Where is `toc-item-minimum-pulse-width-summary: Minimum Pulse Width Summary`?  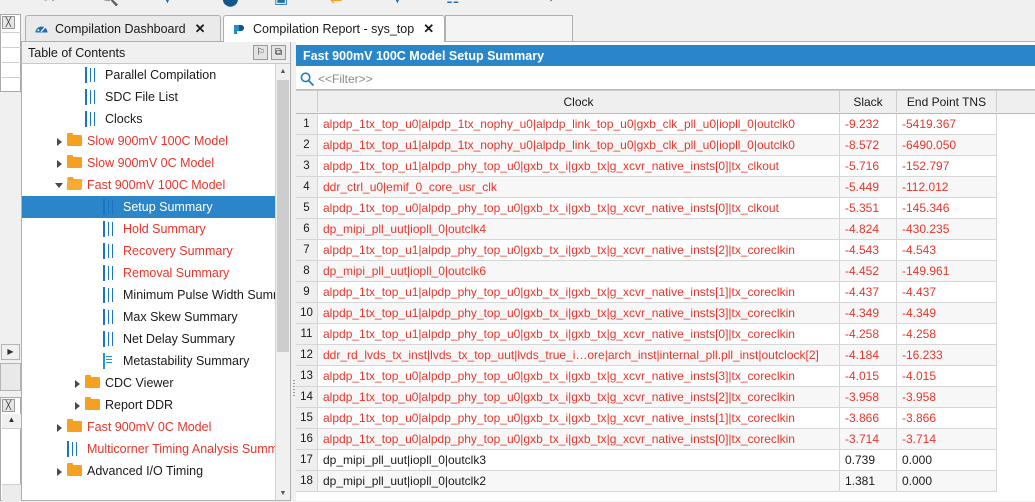
toc-item-minimum-pulse-width-summary: Minimum Pulse Width Summary is located at coordinates (156, 295).